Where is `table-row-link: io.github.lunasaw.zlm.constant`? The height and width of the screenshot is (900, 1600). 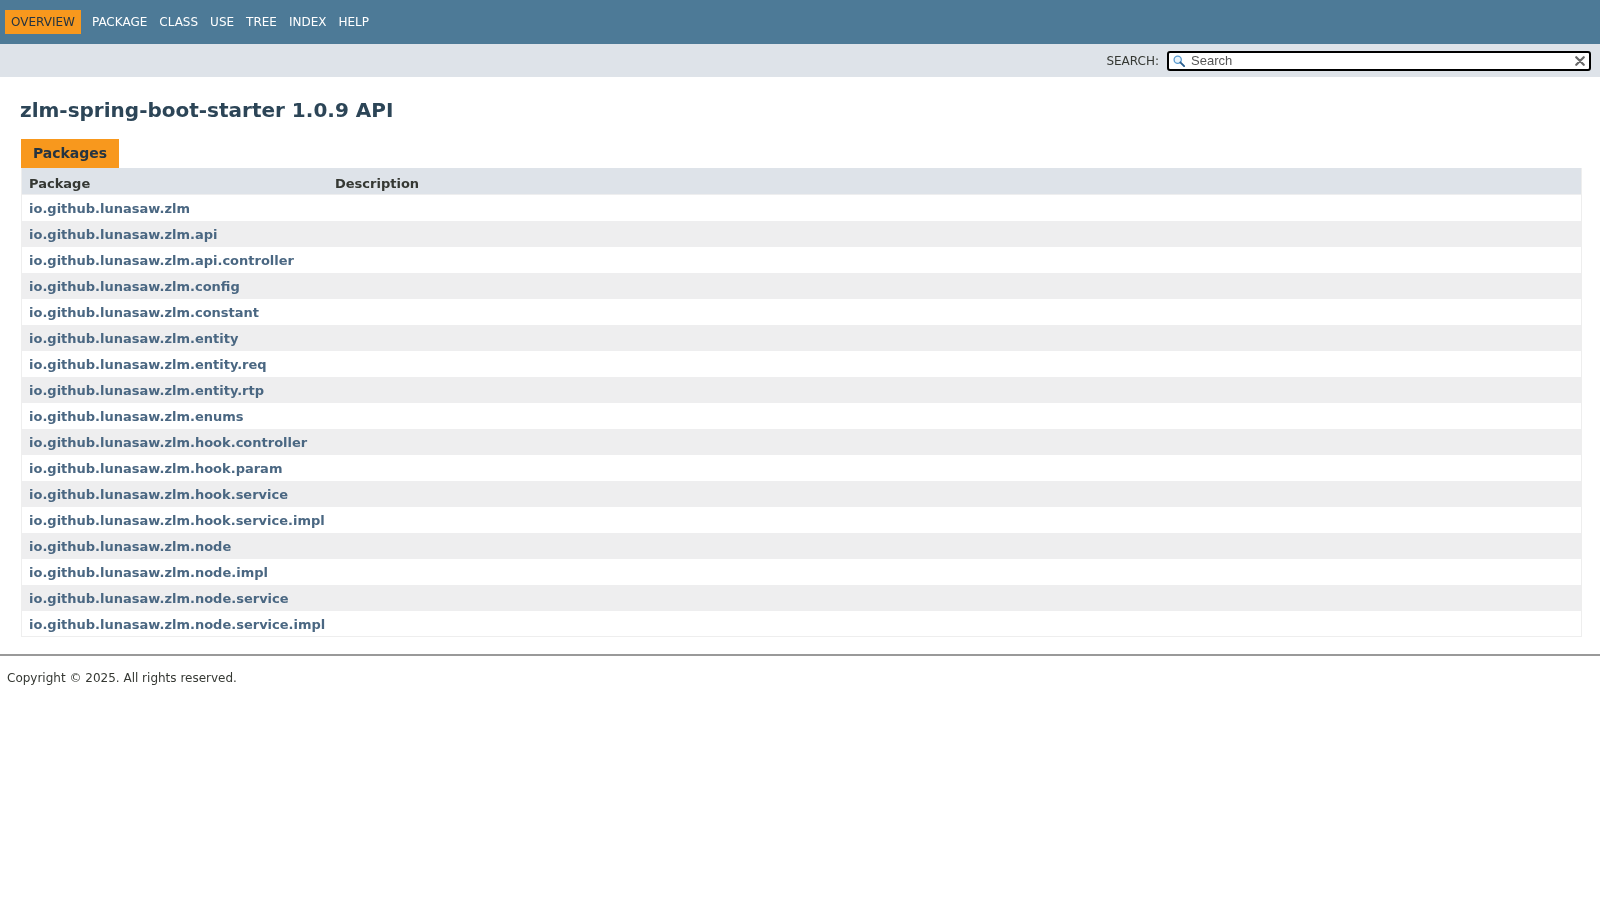
table-row-link: io.github.lunasaw.zlm.constant is located at coordinates (144, 312).